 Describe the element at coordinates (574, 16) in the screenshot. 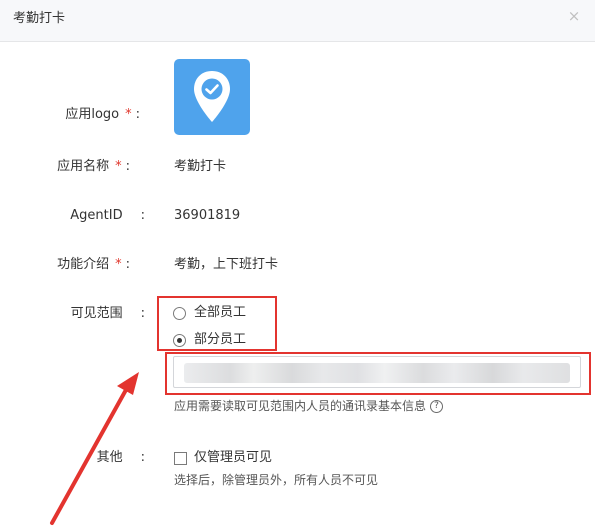

I see `close-icon: ×` at that location.